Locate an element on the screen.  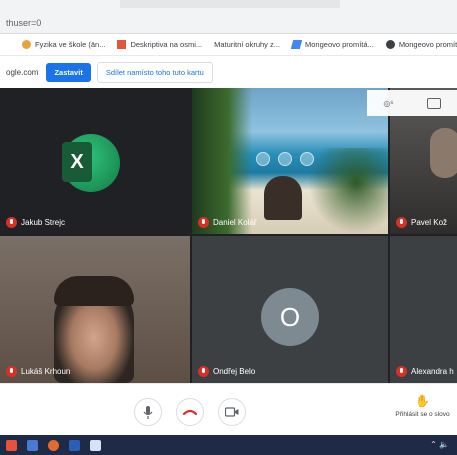
participant-tile: Alexandra h is located at coordinates (423, 309).